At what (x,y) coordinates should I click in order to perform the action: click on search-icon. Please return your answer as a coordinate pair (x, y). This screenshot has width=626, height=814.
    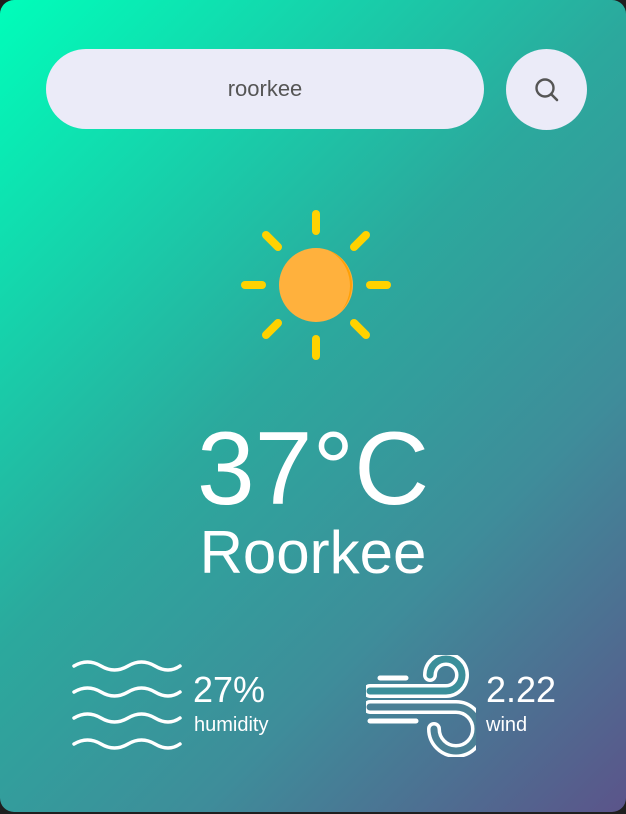
    Looking at the image, I should click on (546, 89).